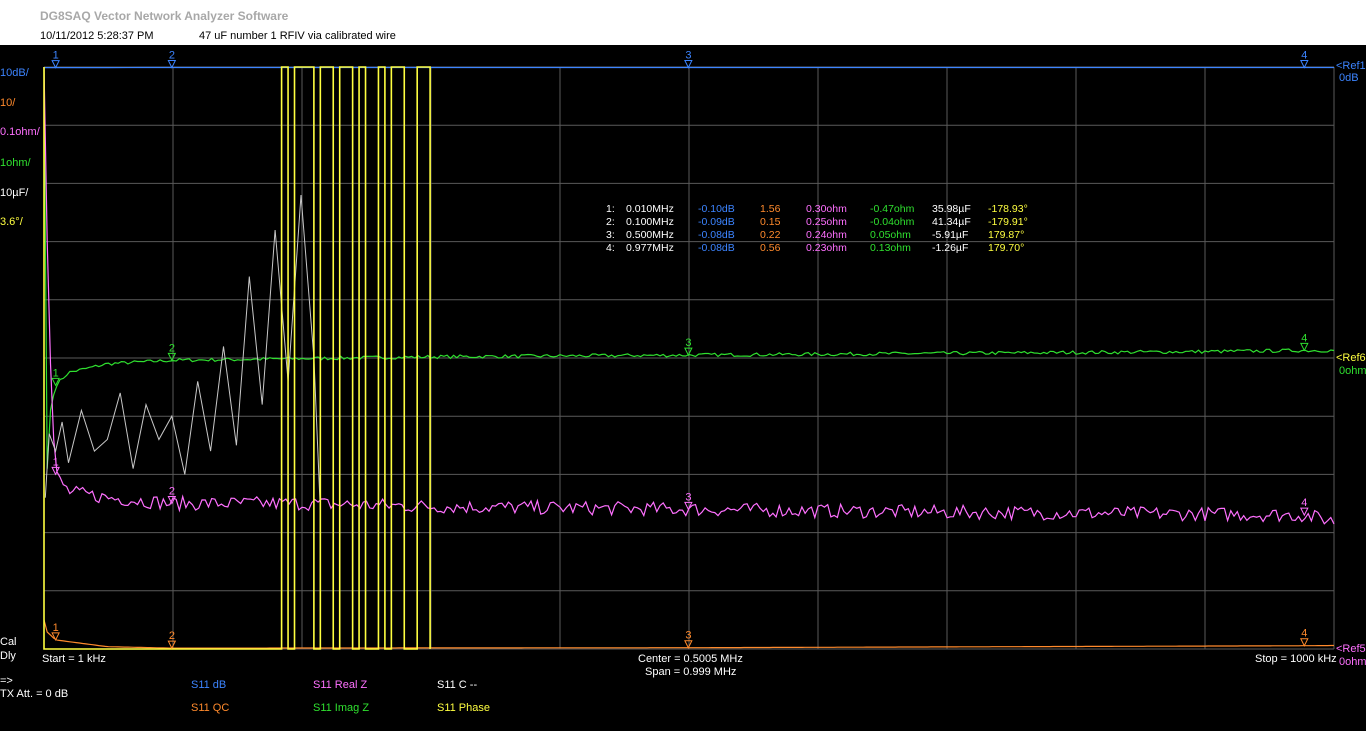 Image resolution: width=1366 pixels, height=731 pixels. Describe the element at coordinates (1352, 662) in the screenshot. I see `ref-bottom-value: 0ohm` at that location.